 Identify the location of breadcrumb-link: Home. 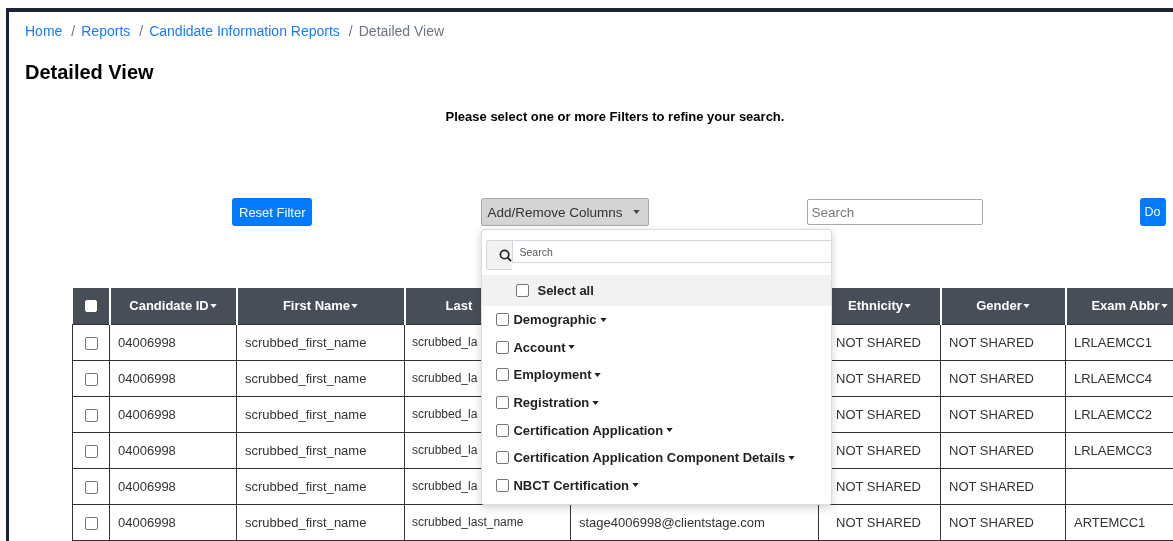
(44, 31).